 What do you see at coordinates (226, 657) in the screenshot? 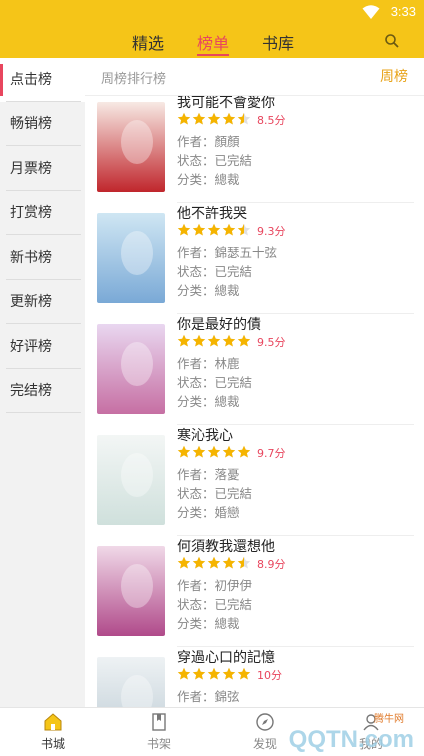
I see `book-title: 穿過心口的記憶` at bounding box center [226, 657].